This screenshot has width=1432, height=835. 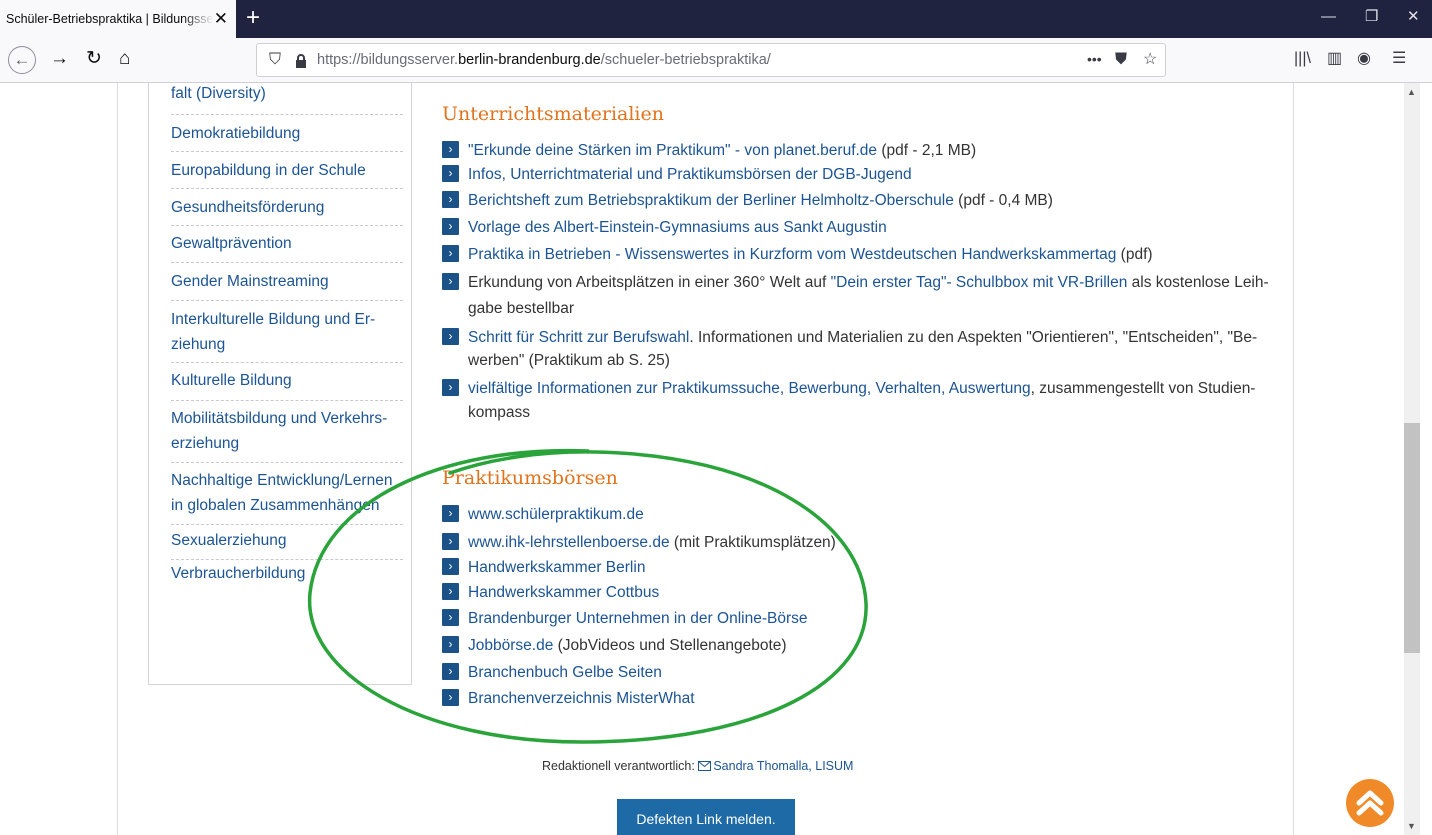 What do you see at coordinates (530, 478) in the screenshot?
I see `boersen-heading: Praktikumsbörsen` at bounding box center [530, 478].